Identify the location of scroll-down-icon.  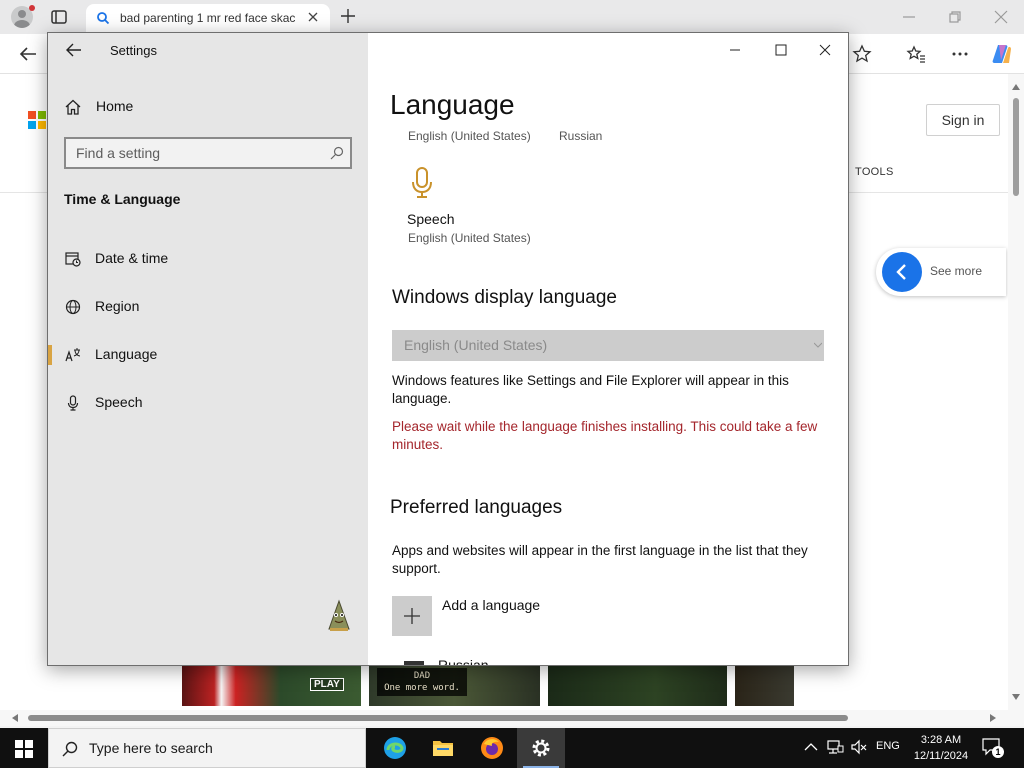
(1016, 697).